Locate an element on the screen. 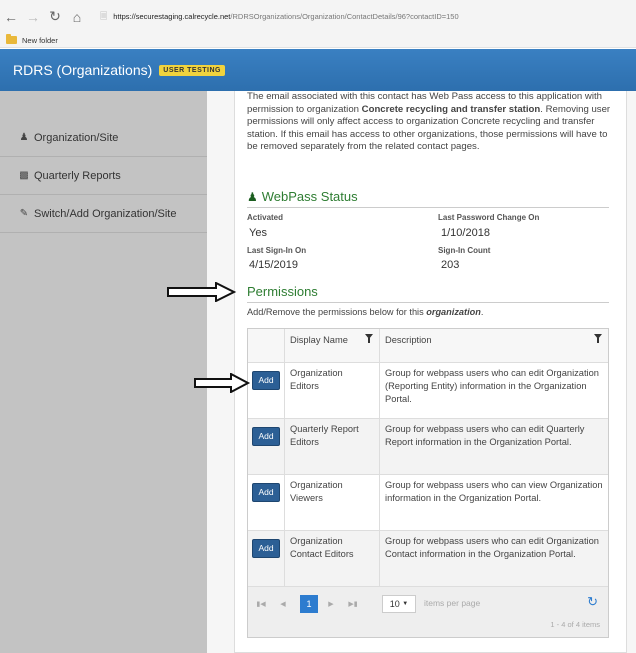  sidebar-item-switch-add-organization: ✎ Switch/Add Organization/Site is located at coordinates (103, 214).